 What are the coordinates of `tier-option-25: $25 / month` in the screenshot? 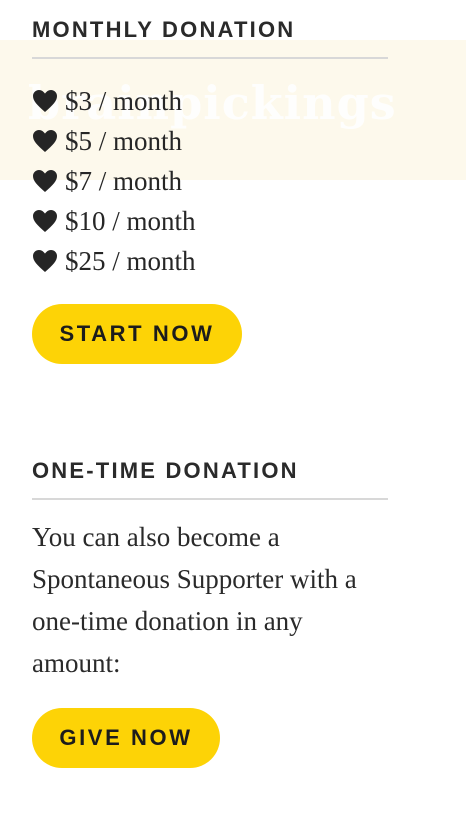 It's located at (210, 261).